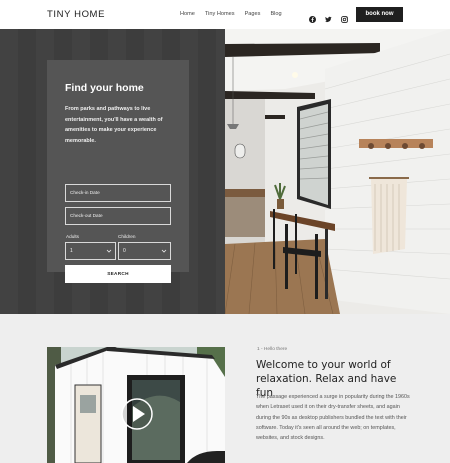 The height and width of the screenshot is (463, 450). Describe the element at coordinates (272, 349) in the screenshot. I see `section-kicker: 1 - Hello there` at that location.